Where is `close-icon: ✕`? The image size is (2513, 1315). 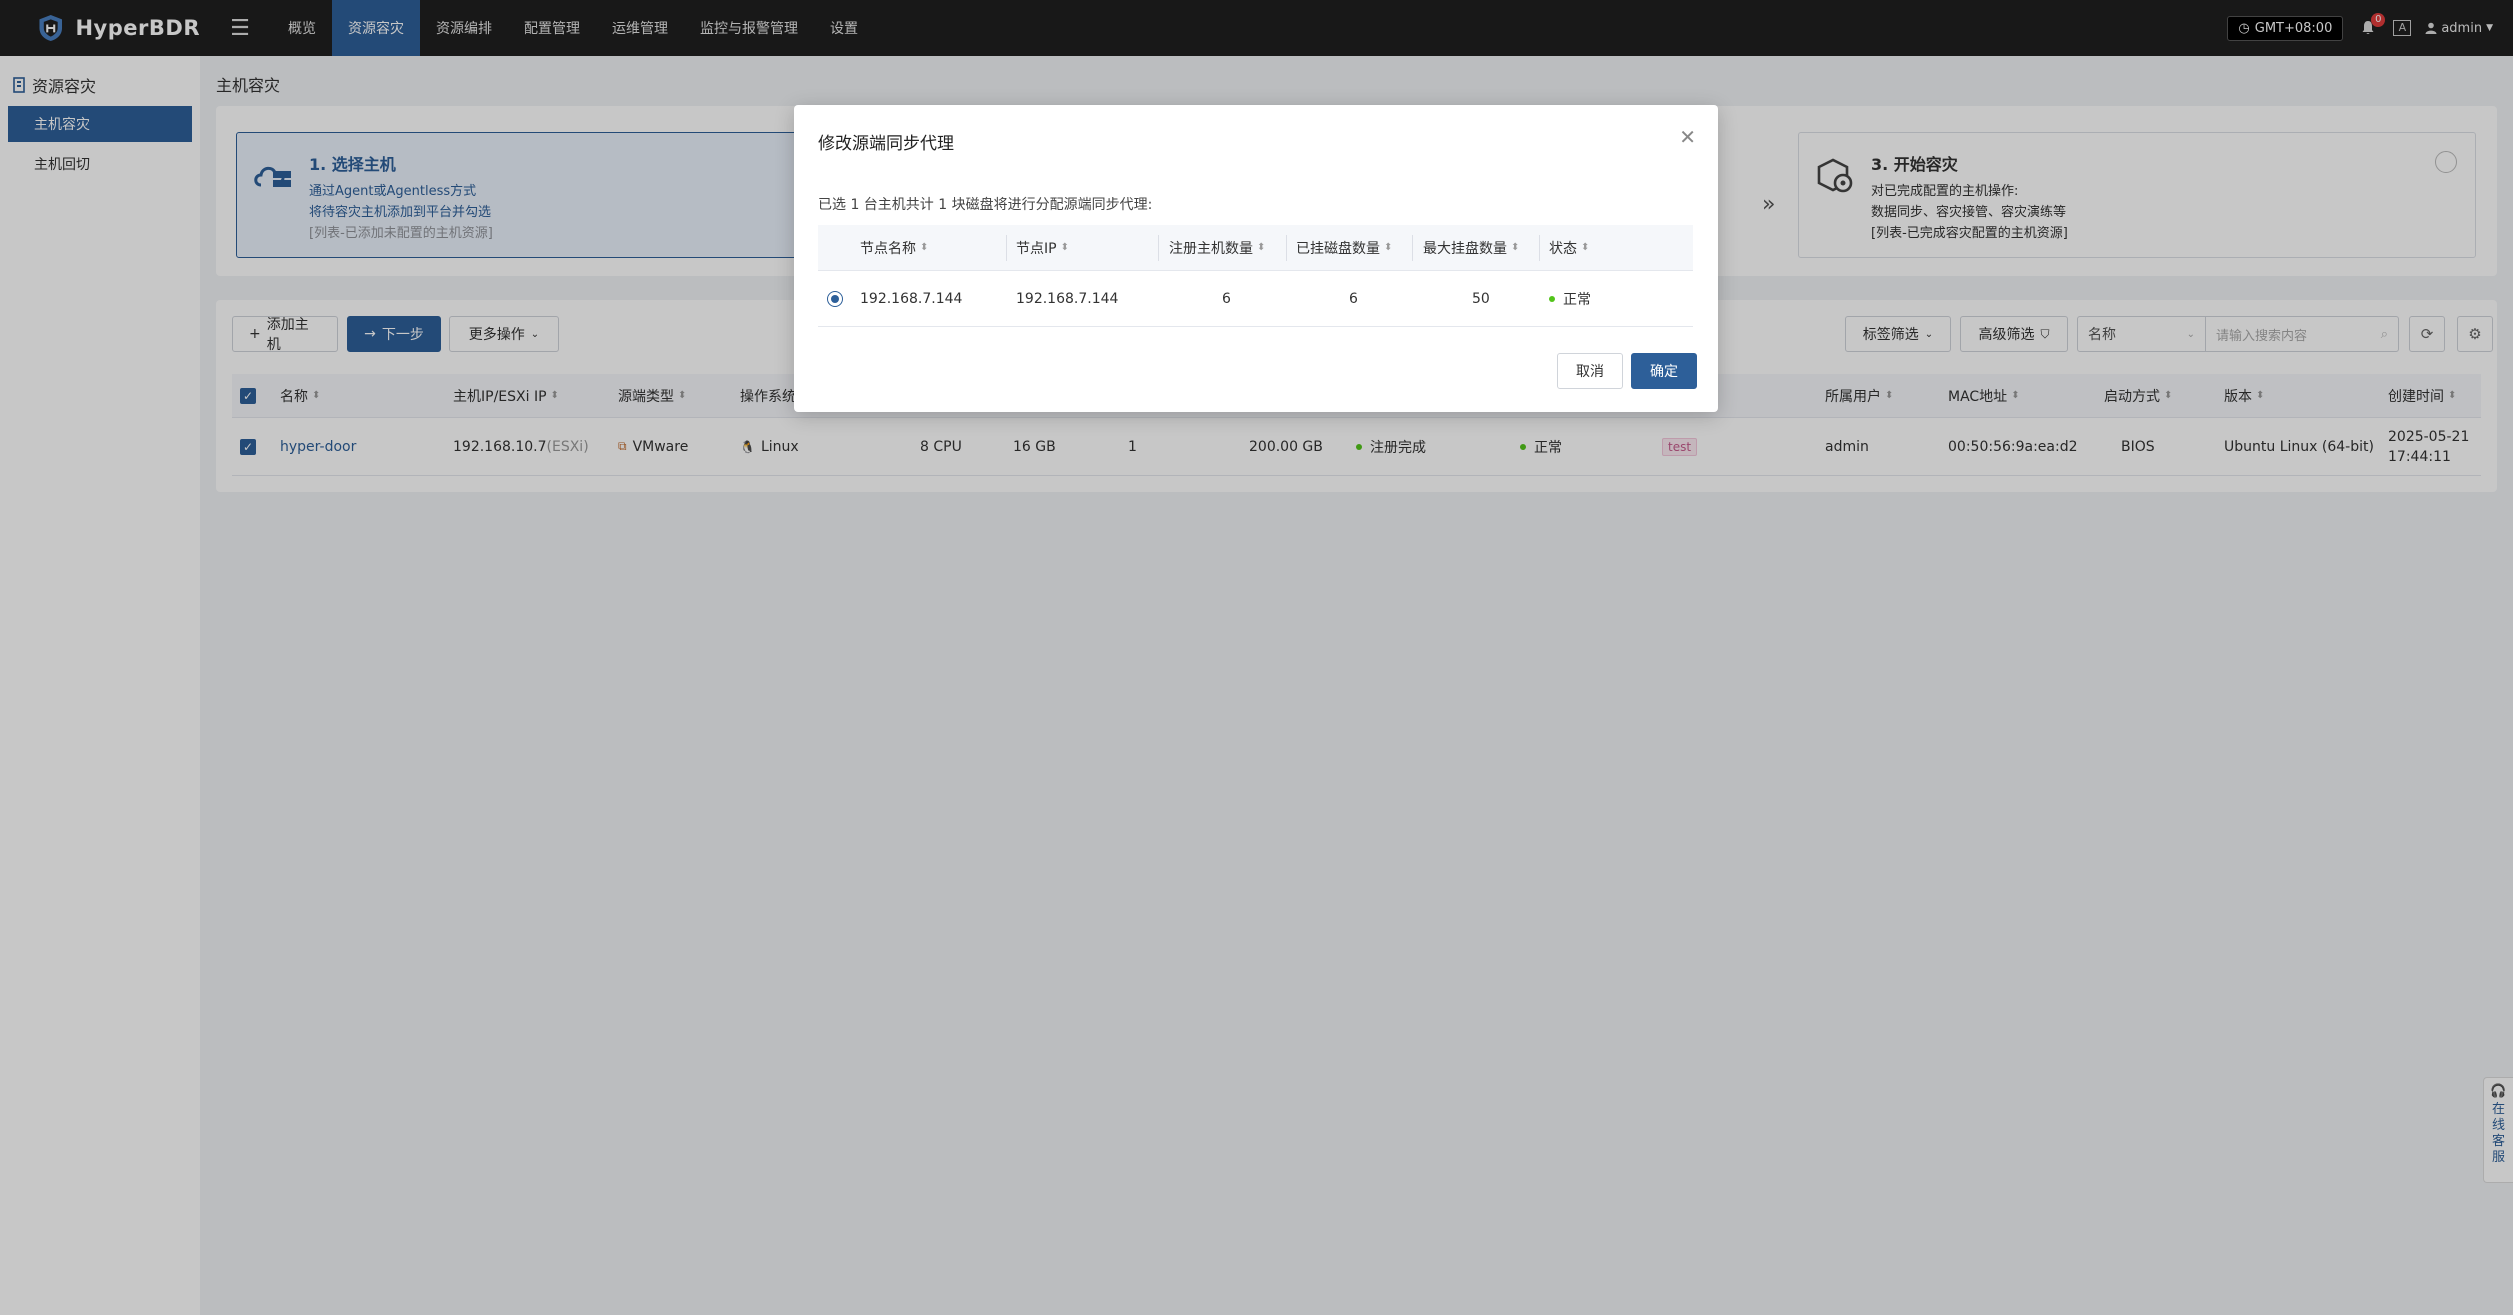
close-icon: ✕ is located at coordinates (1687, 137).